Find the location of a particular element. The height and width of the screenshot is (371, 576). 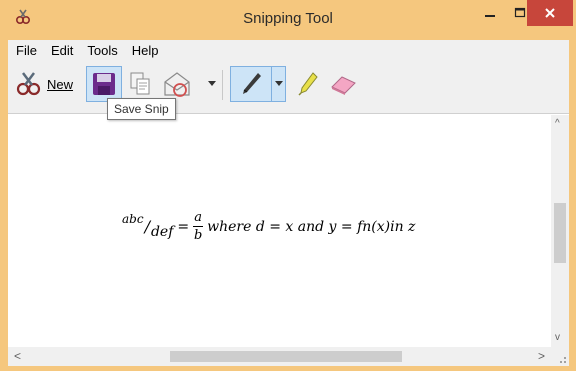

menu-tools: Tools is located at coordinates (102, 51).